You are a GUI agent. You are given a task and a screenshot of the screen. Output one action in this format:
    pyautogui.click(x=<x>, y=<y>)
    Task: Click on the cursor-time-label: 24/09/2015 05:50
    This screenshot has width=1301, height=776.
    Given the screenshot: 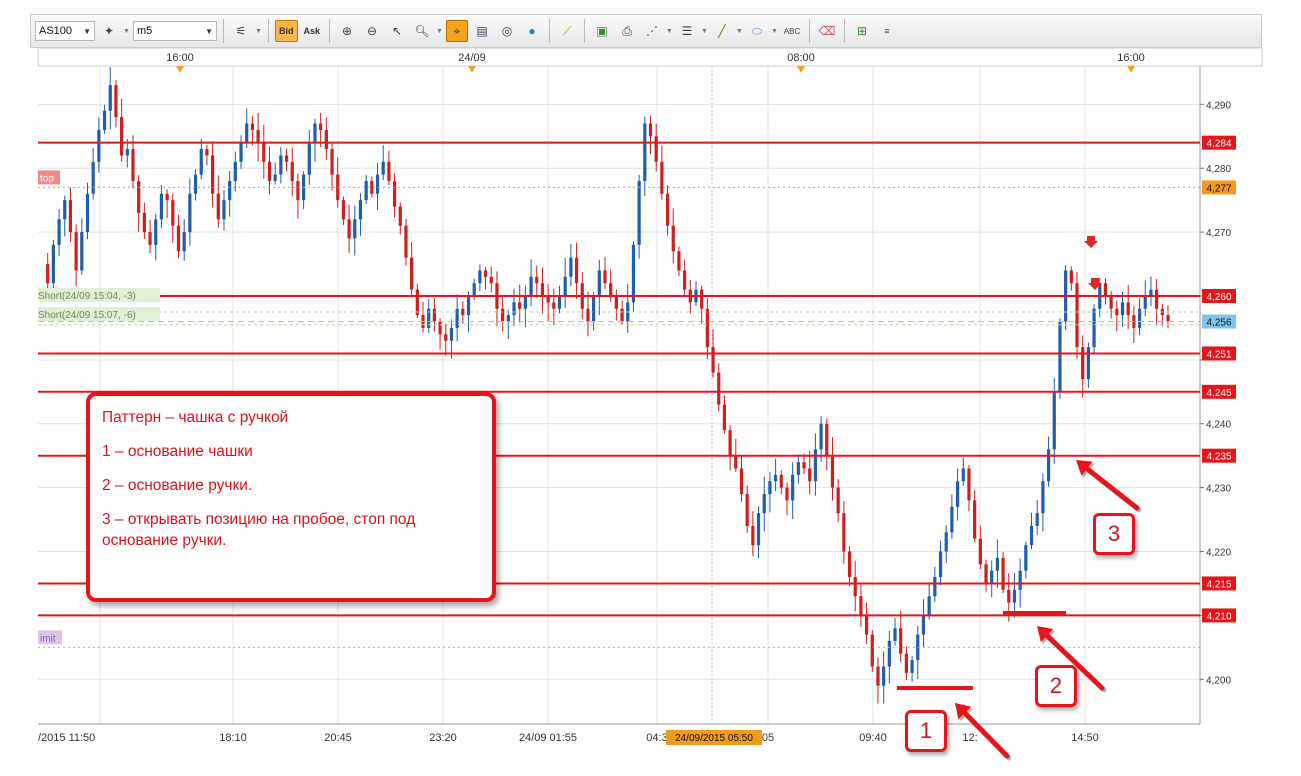 What is the action you would take?
    pyautogui.click(x=714, y=738)
    